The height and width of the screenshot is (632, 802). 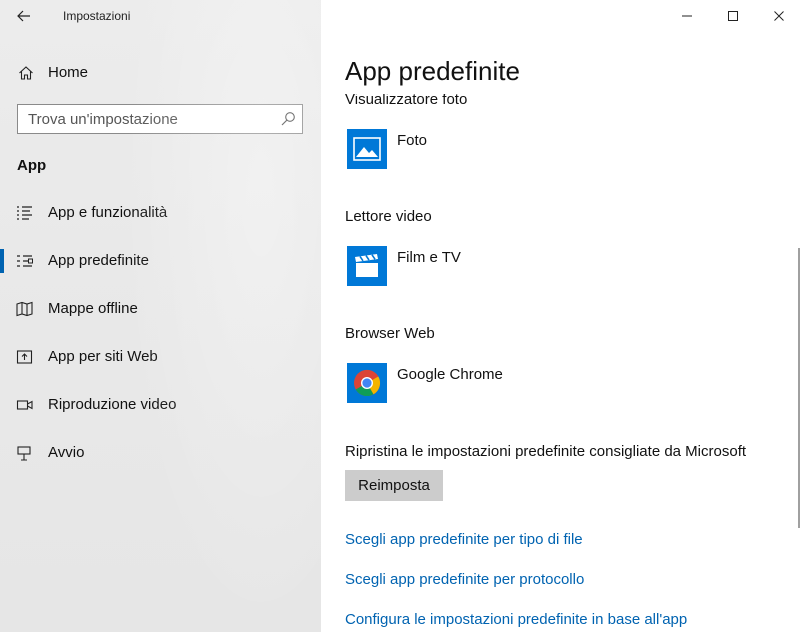 I want to click on search-input, so click(x=148, y=119).